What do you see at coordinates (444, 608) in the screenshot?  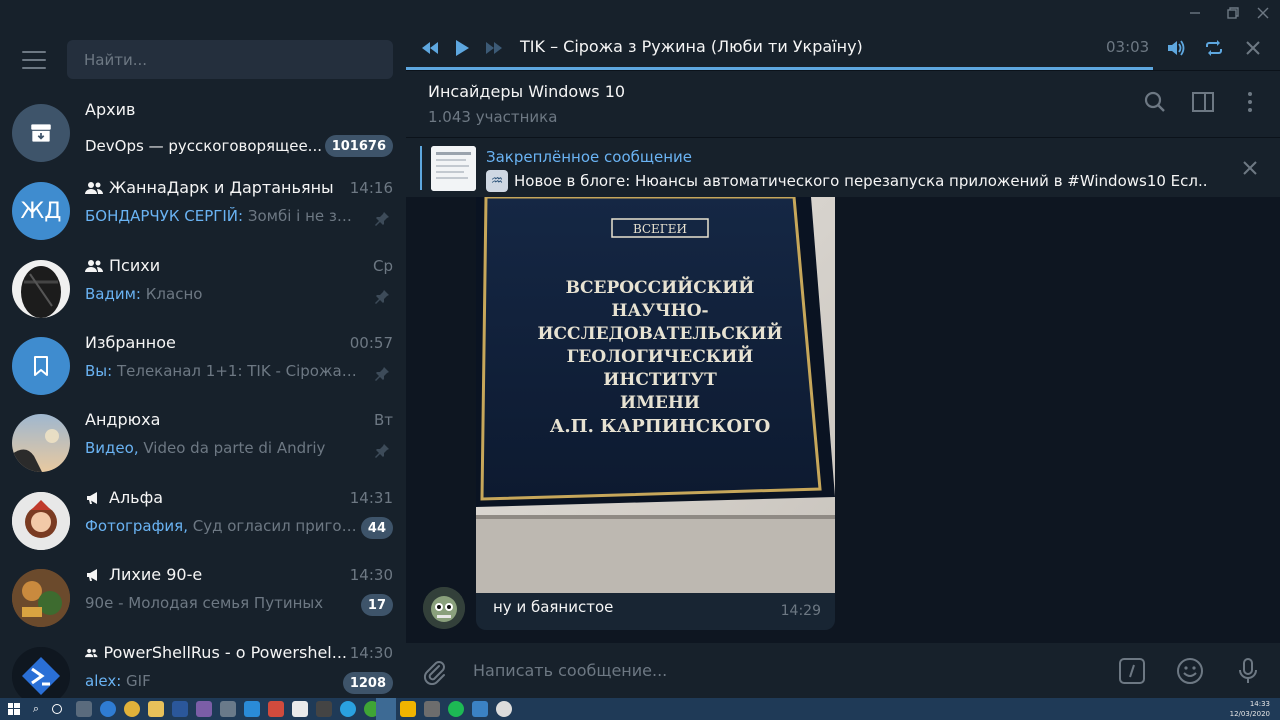 I see `sender-avatar` at bounding box center [444, 608].